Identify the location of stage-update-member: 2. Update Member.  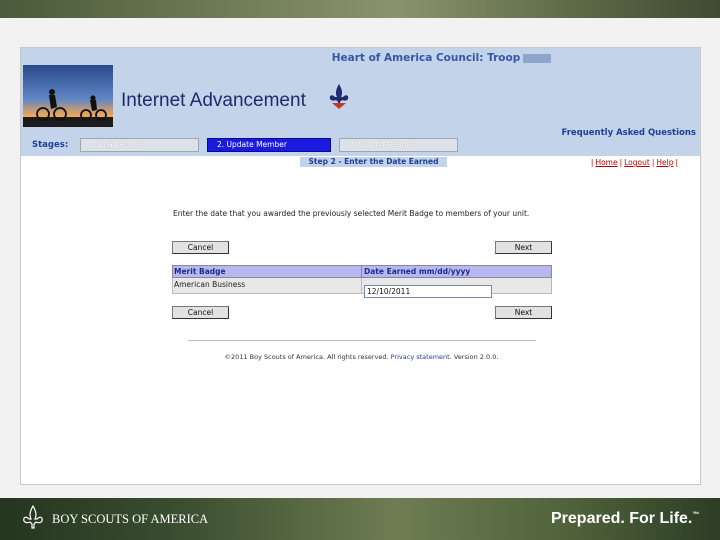
(269, 145).